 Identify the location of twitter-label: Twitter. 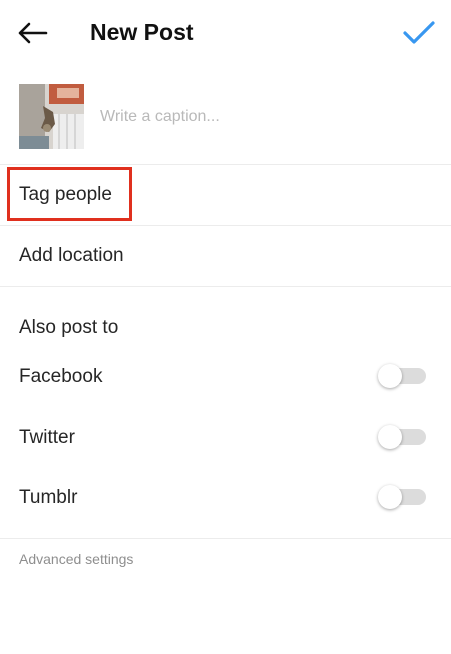
(47, 437).